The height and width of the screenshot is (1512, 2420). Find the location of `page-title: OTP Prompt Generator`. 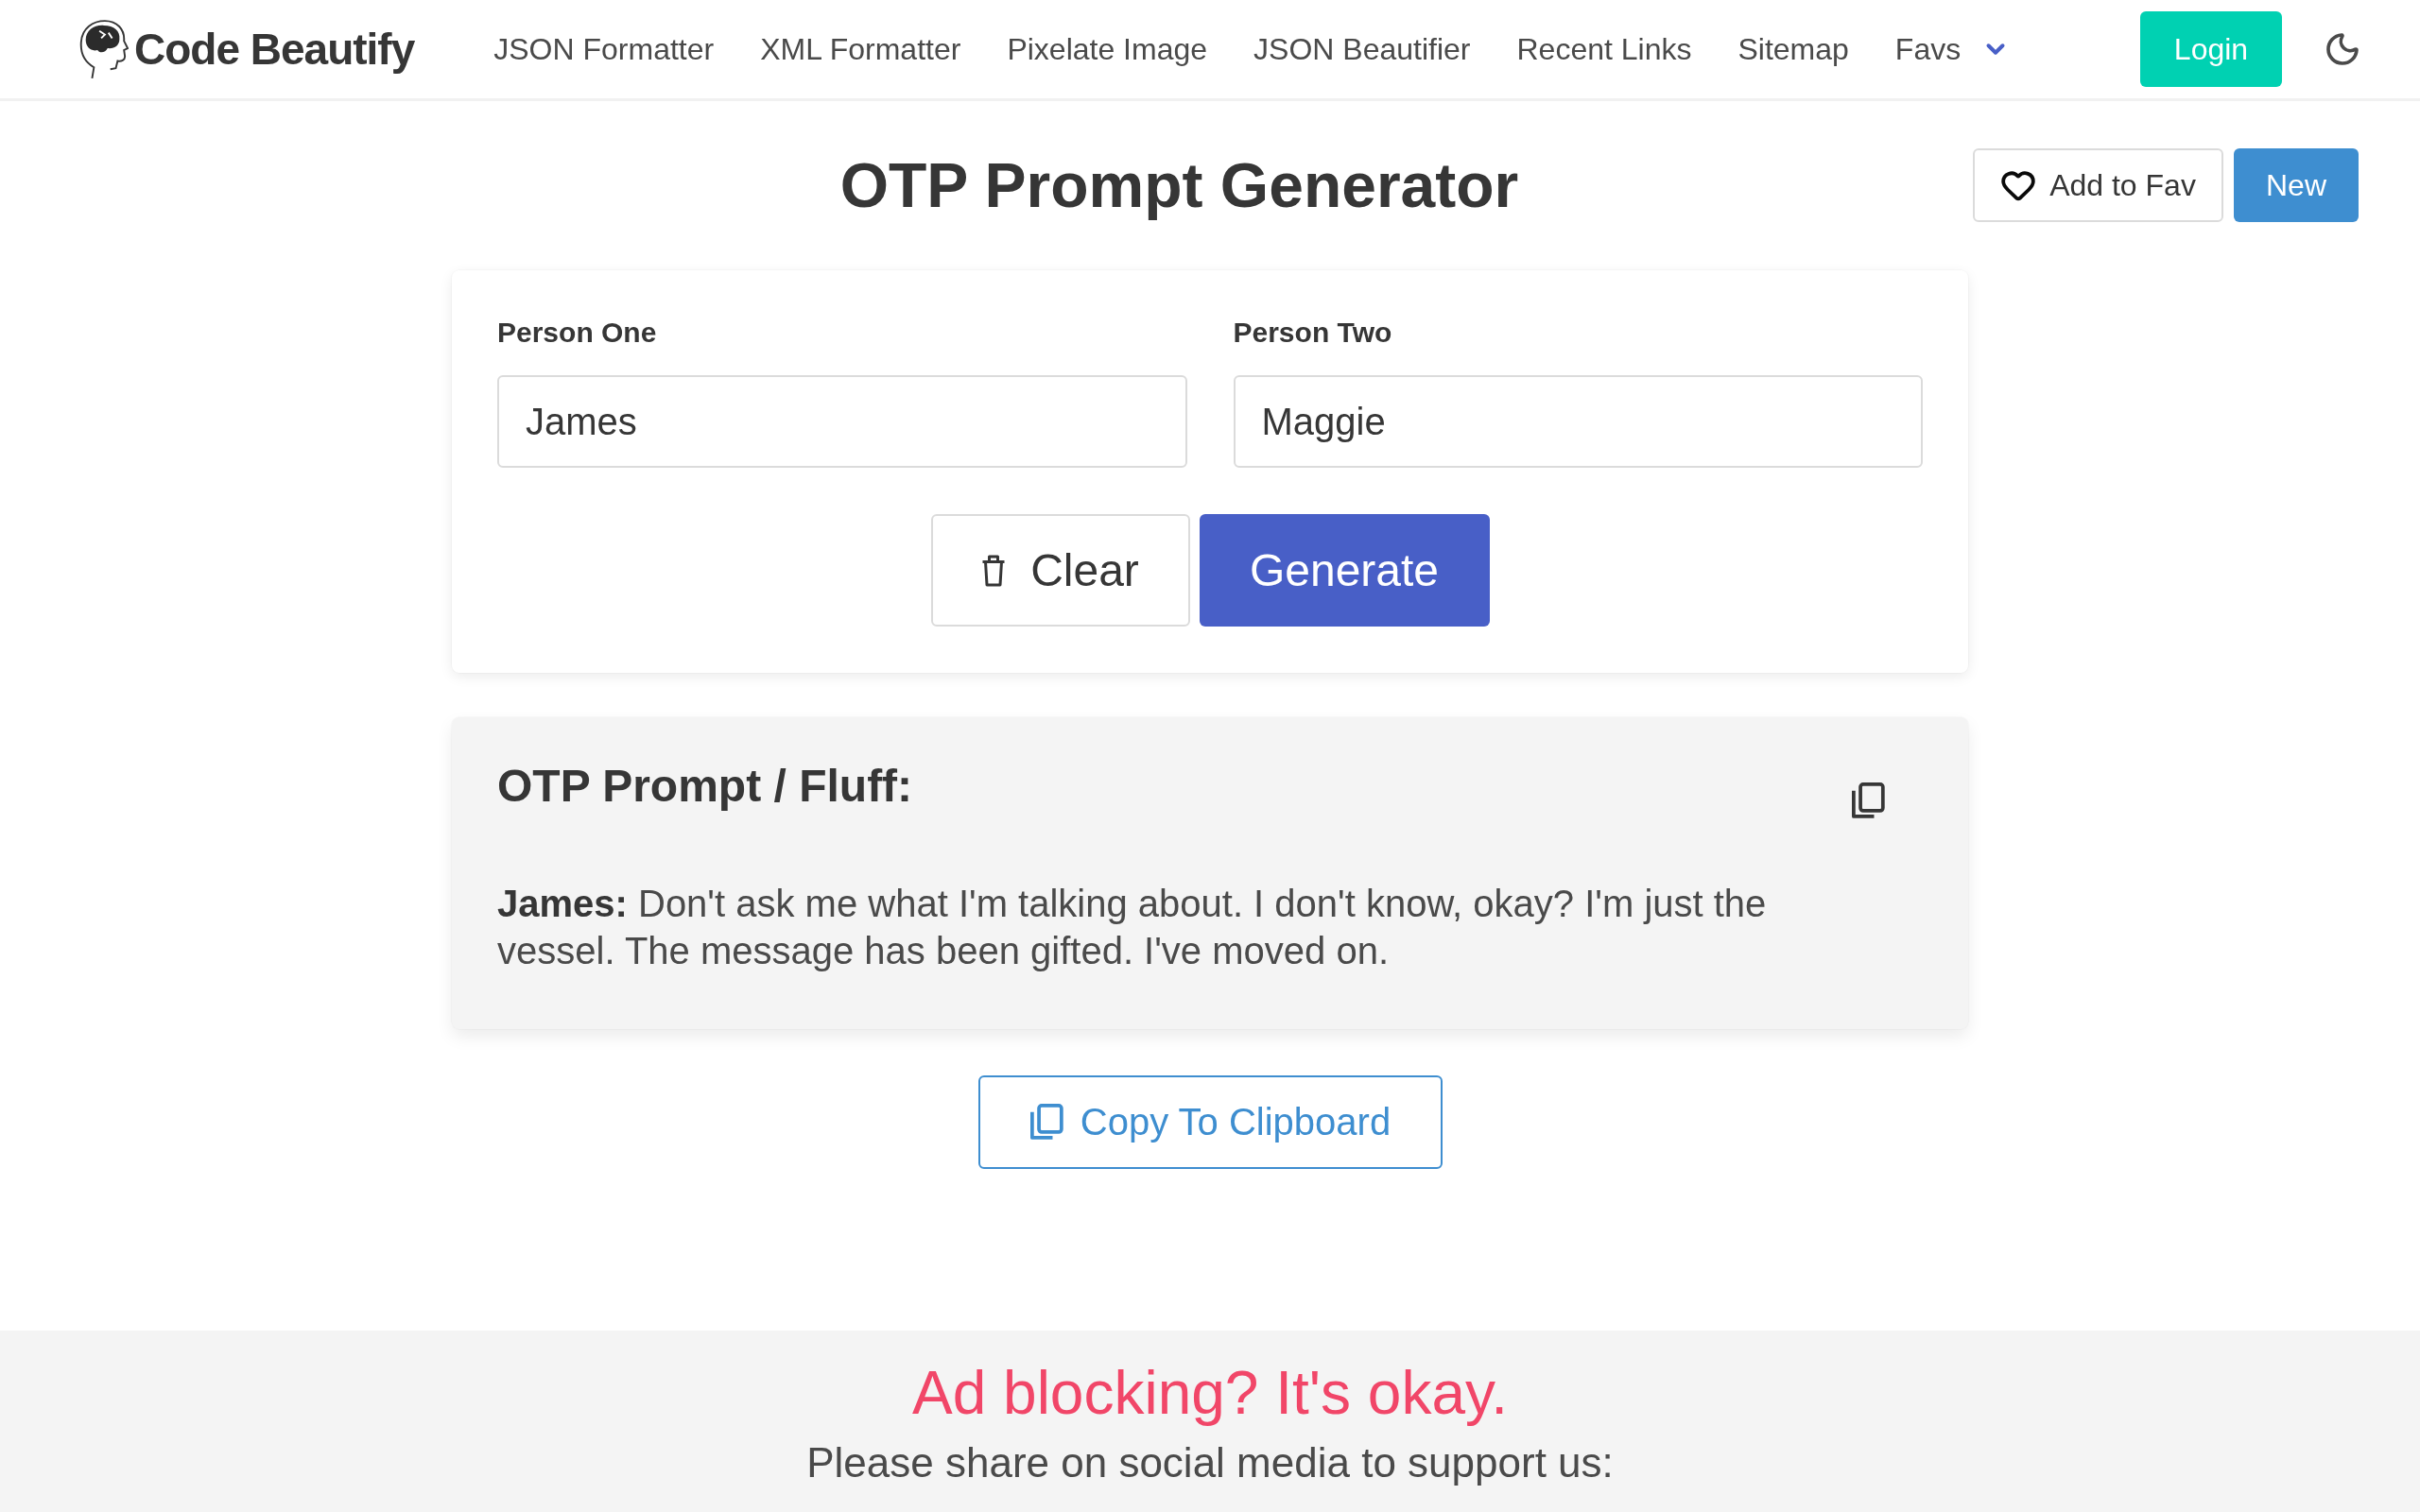

page-title: OTP Prompt Generator is located at coordinates (1179, 185).